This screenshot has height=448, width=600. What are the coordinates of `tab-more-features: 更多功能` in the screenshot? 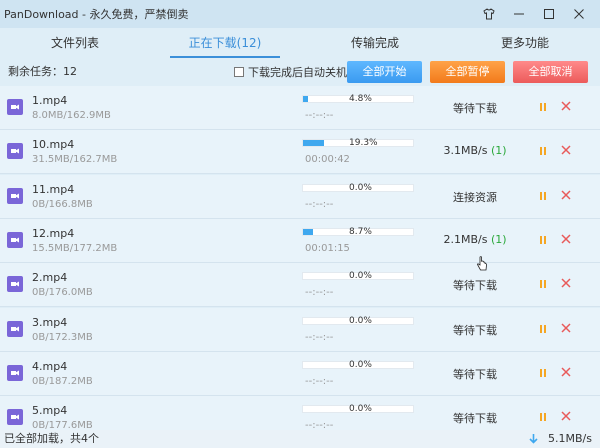 It's located at (525, 43).